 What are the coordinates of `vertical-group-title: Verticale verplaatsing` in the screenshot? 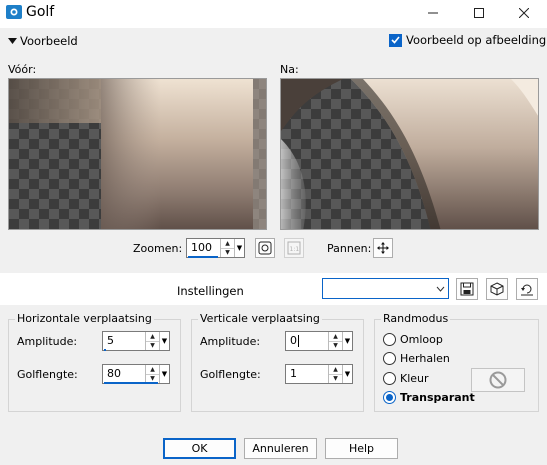 It's located at (260, 318).